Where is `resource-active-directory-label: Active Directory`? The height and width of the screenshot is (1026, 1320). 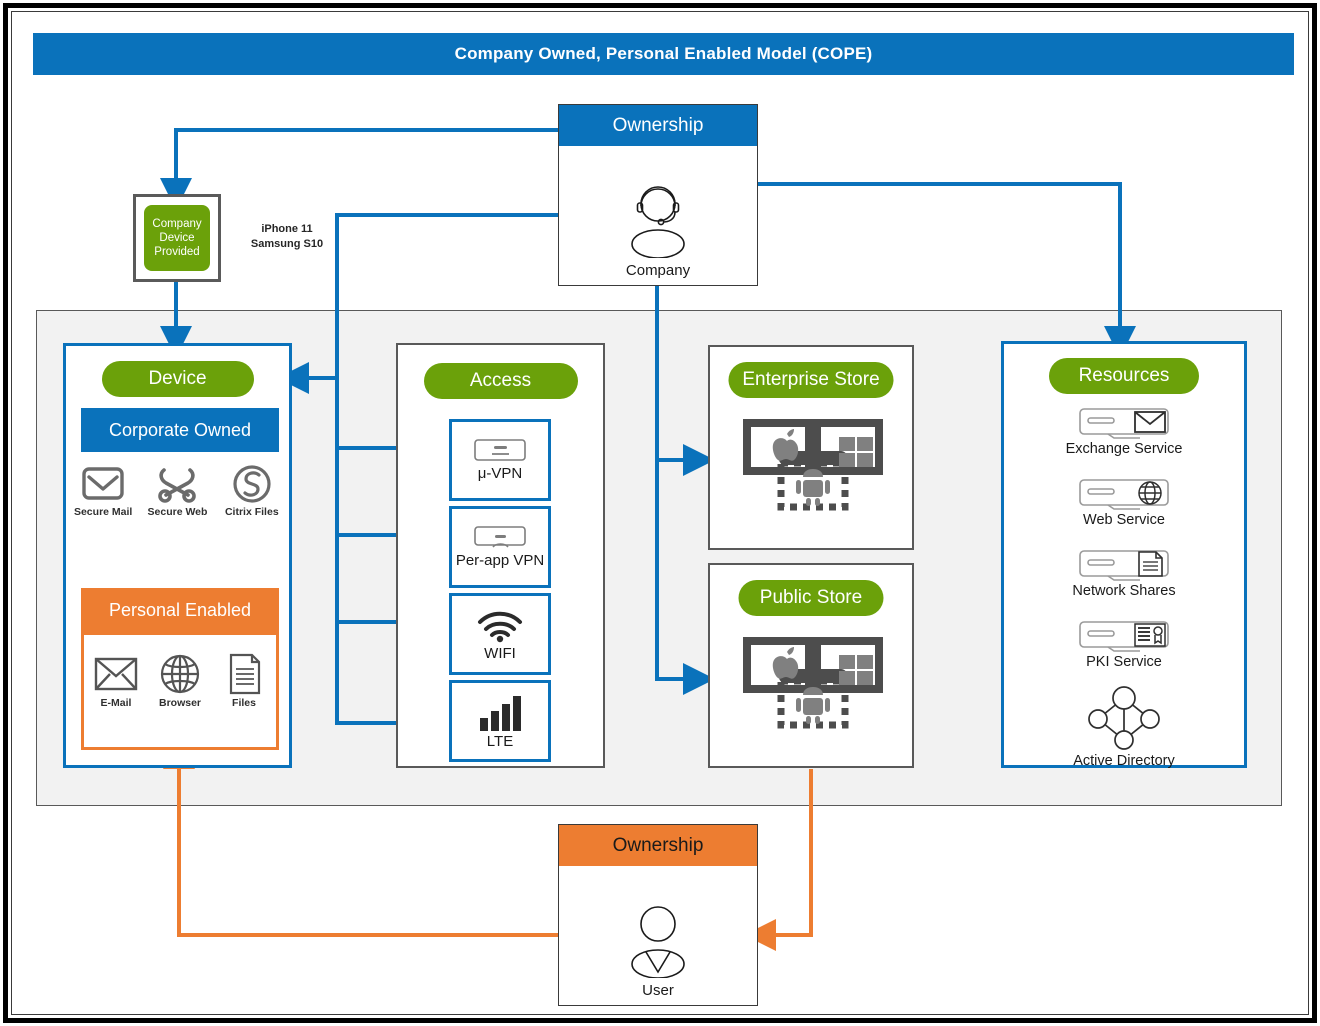 resource-active-directory-label: Active Directory is located at coordinates (1124, 761).